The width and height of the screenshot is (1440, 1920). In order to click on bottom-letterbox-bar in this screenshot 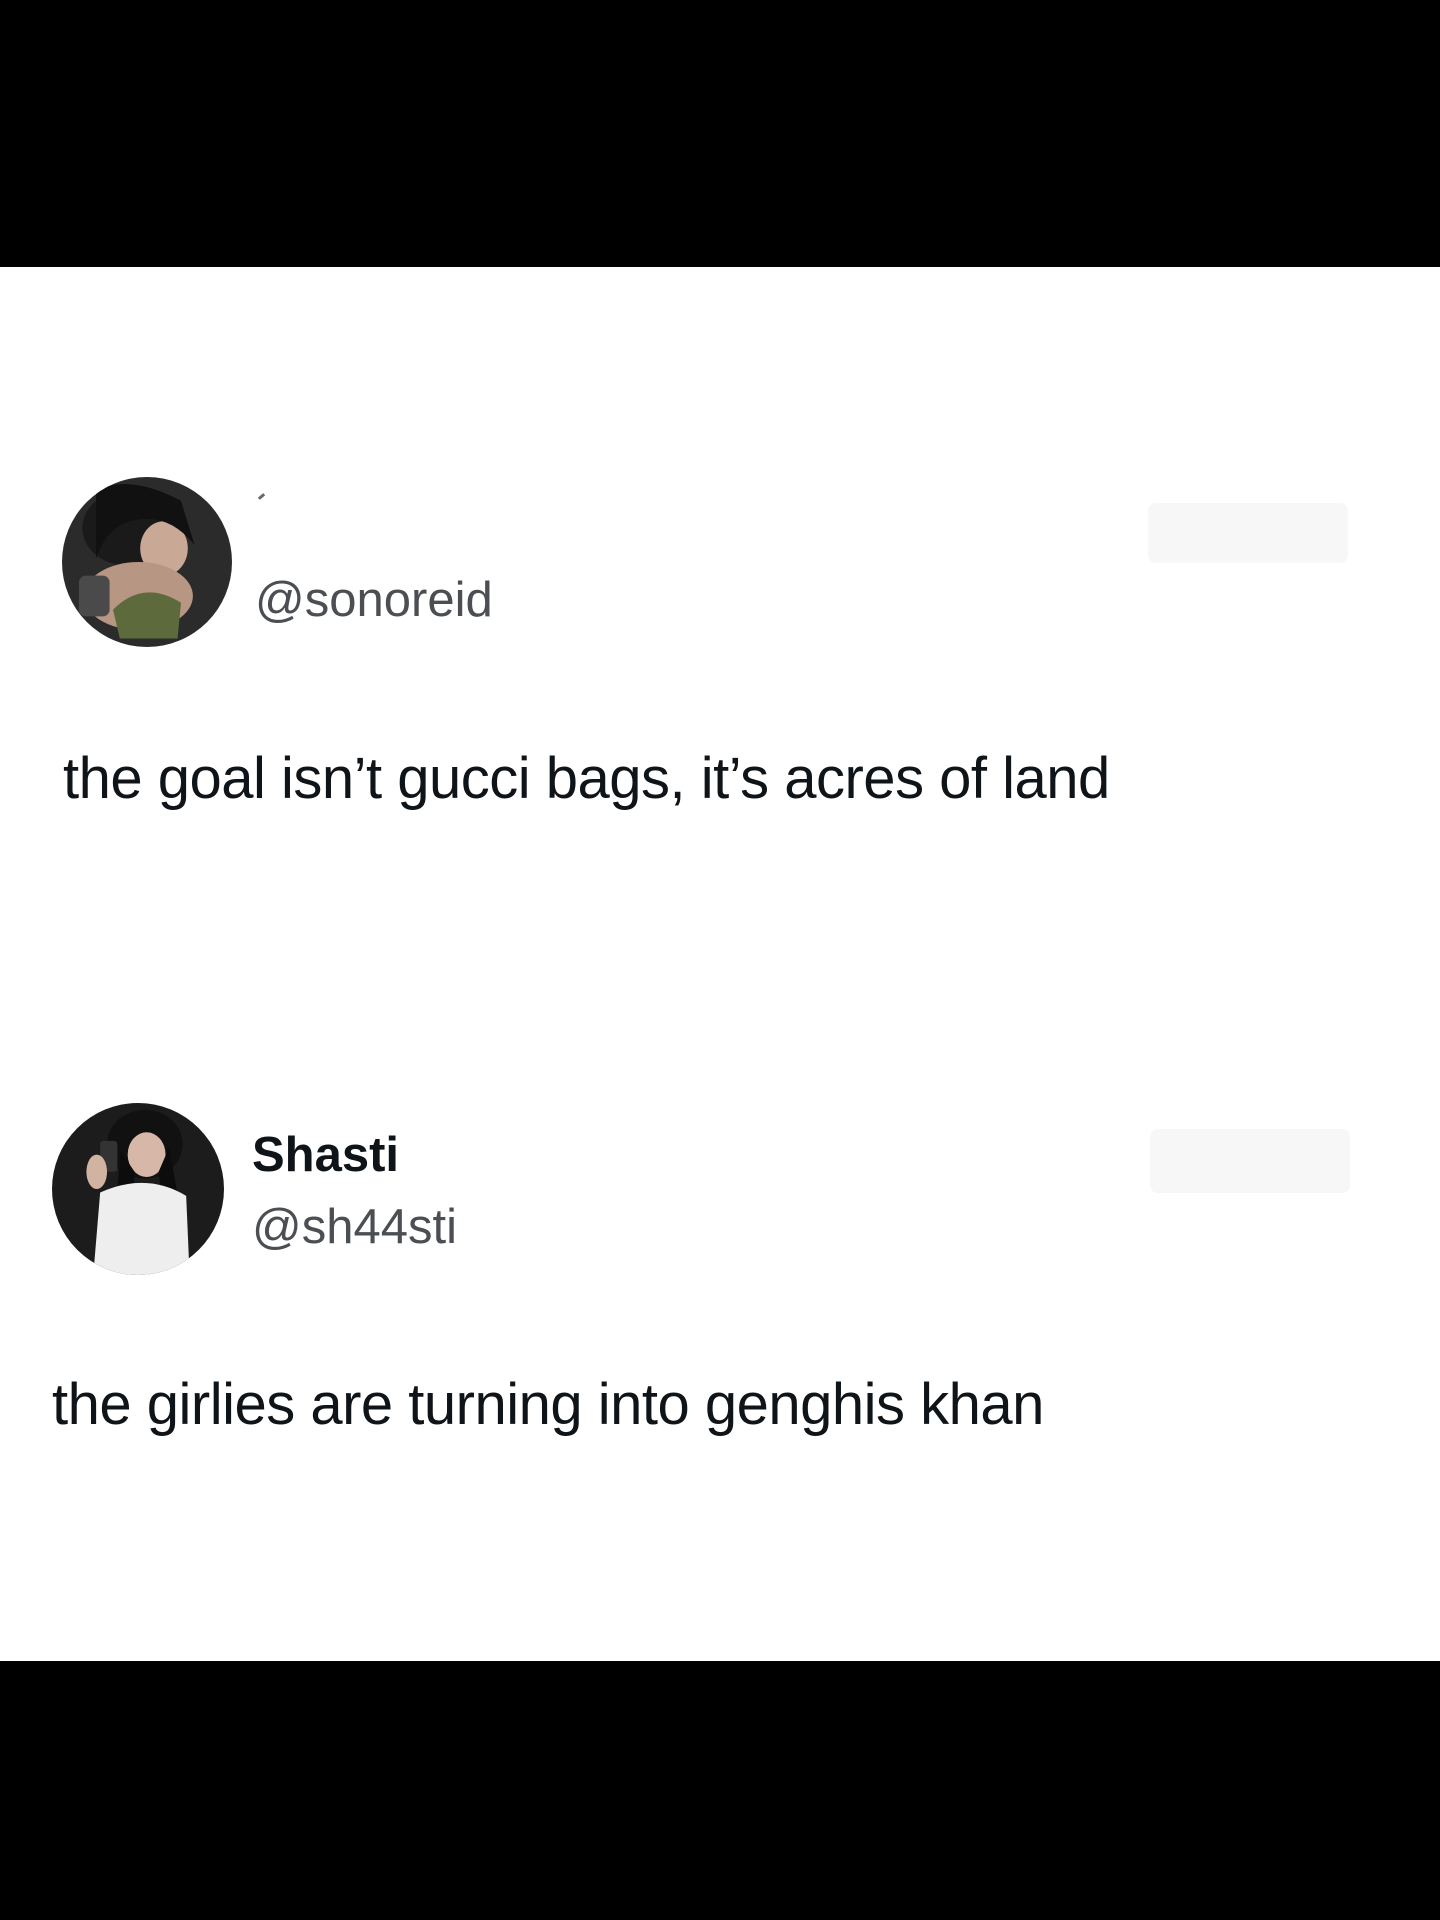, I will do `click(720, 1790)`.